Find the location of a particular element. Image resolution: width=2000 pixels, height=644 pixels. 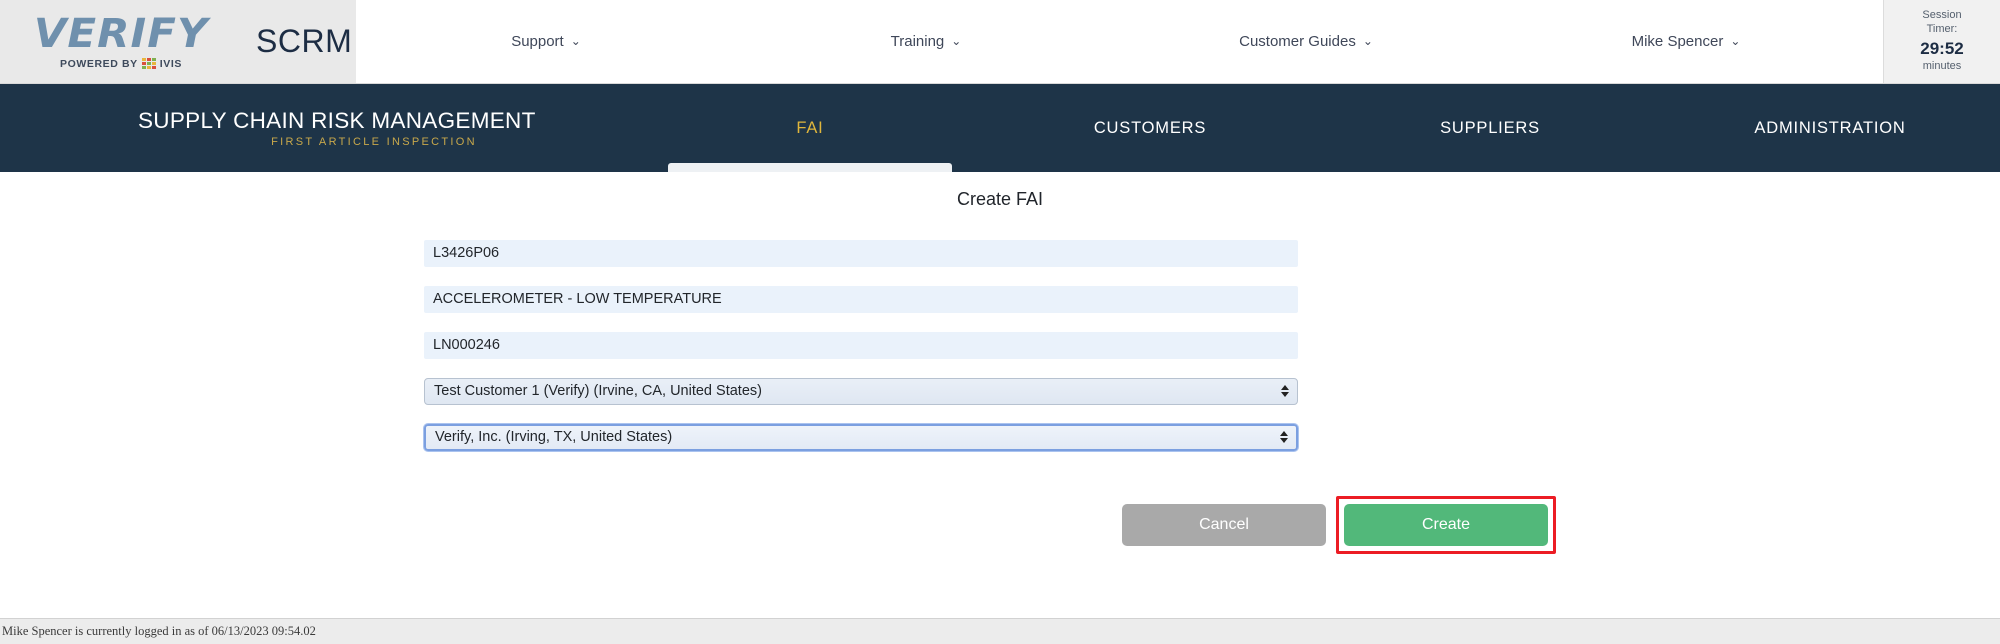

session-timer-unit: minutes is located at coordinates (1942, 66).